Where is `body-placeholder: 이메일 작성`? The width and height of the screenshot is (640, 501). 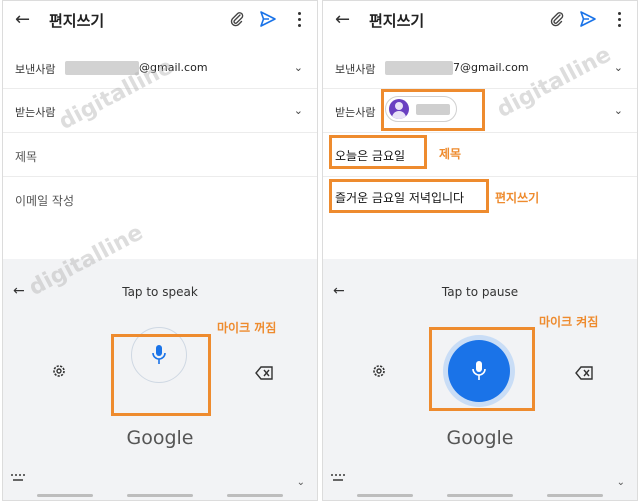
body-placeholder: 이메일 작성 is located at coordinates (45, 201).